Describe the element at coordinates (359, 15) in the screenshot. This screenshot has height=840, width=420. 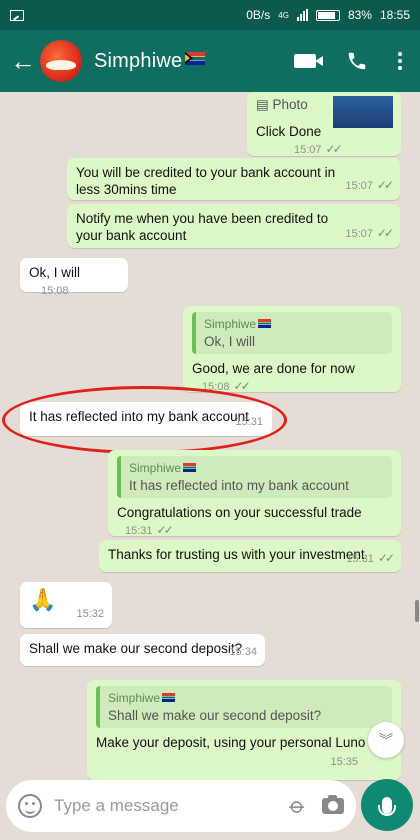
I see `battery-level: 83%` at that location.